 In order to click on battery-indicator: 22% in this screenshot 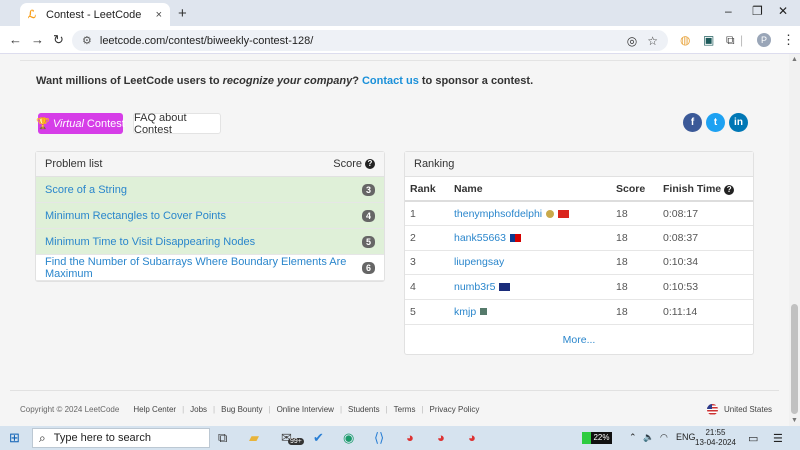, I will do `click(597, 438)`.